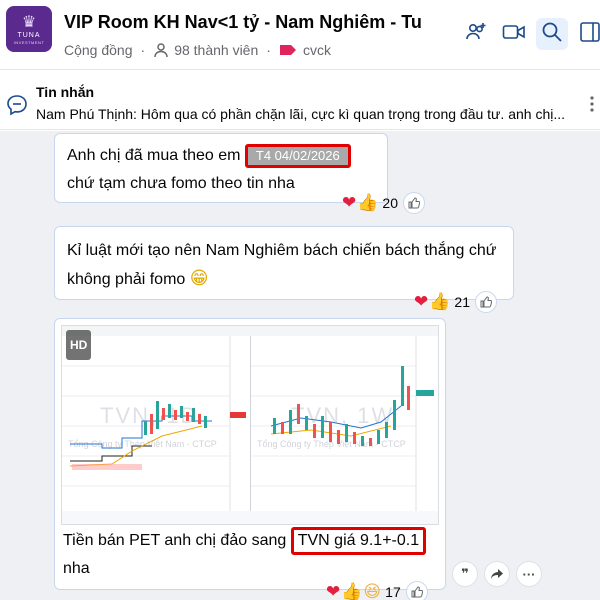 The height and width of the screenshot is (600, 600). What do you see at coordinates (98, 50) in the screenshot?
I see `community-label: Cộng đồng` at bounding box center [98, 50].